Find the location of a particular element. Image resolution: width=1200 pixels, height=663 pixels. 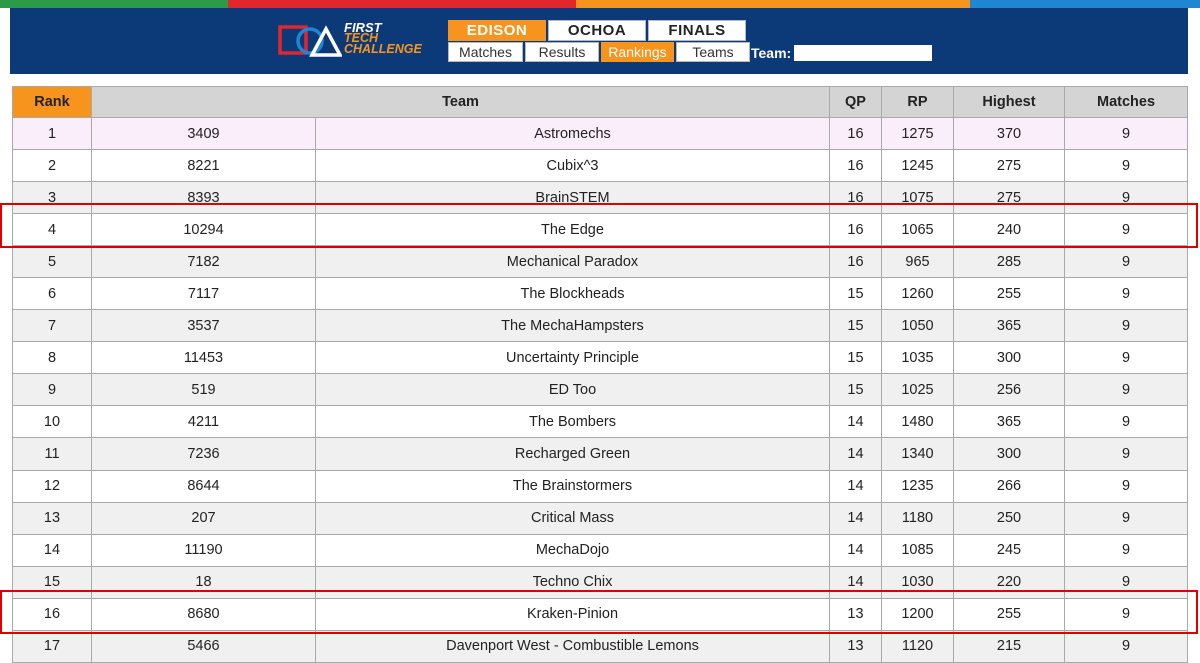

cell-rp: 1035 is located at coordinates (917, 358).